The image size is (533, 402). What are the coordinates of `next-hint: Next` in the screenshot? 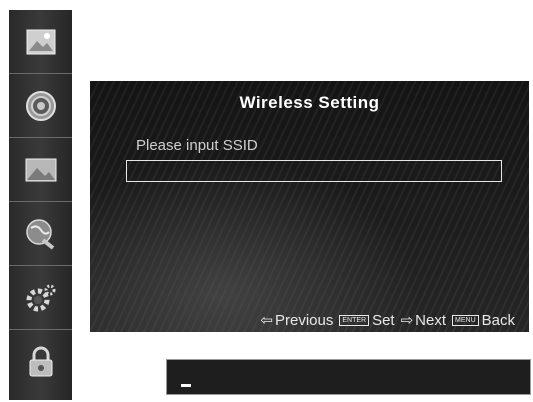 It's located at (430, 320).